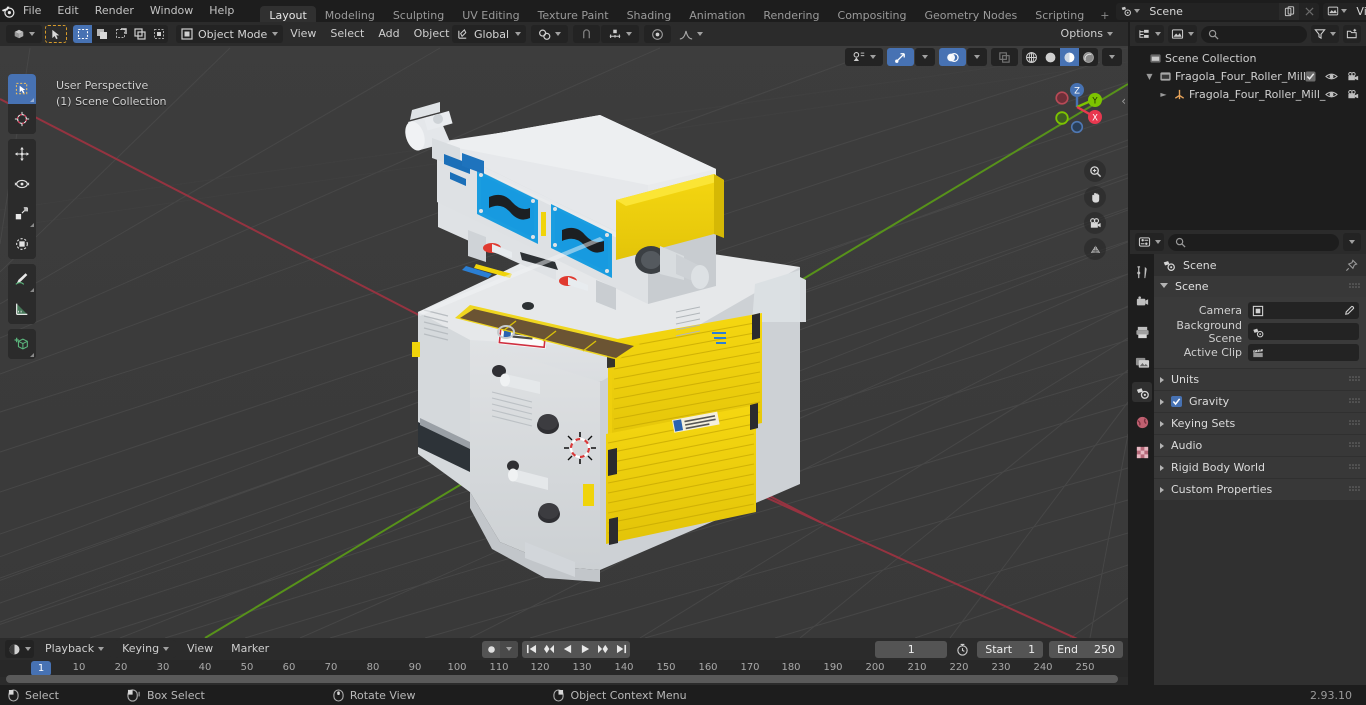 Image resolution: width=1366 pixels, height=705 pixels. Describe the element at coordinates (114, 11) in the screenshot. I see `menu-render: Render` at that location.